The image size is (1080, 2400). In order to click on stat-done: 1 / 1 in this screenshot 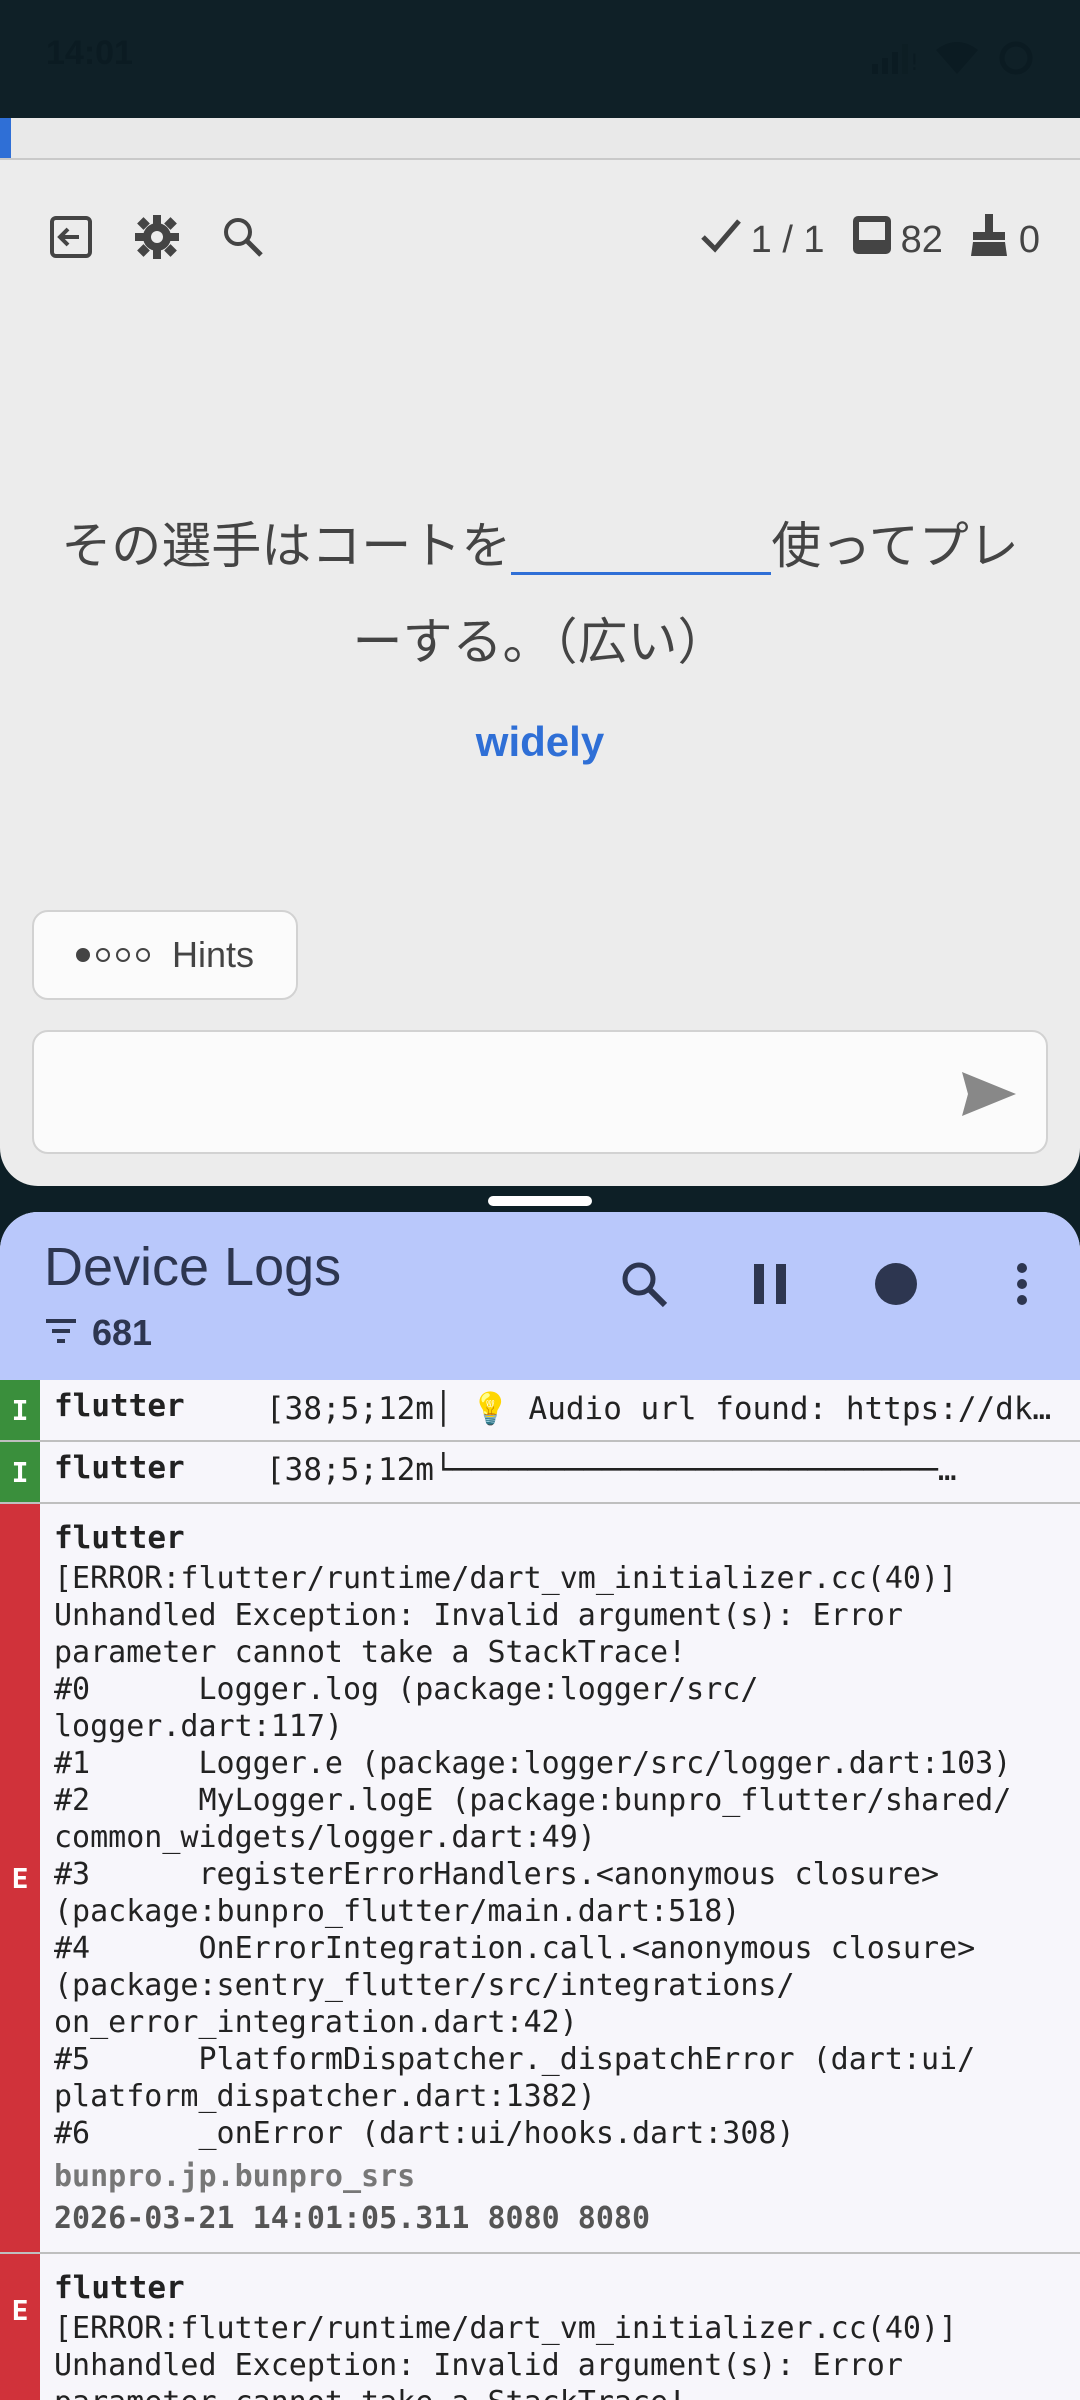, I will do `click(762, 240)`.